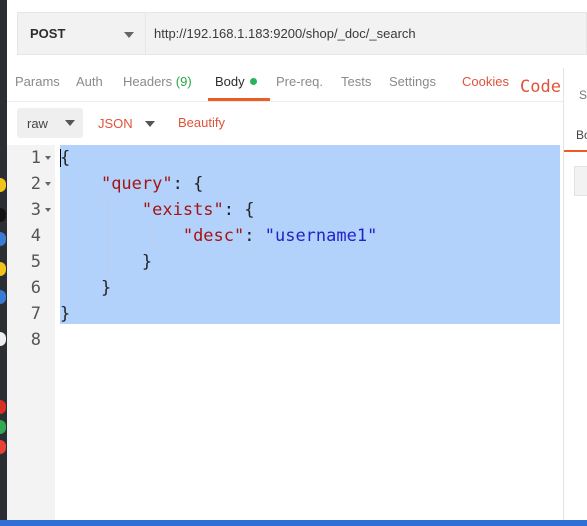 The width and height of the screenshot is (587, 526). I want to click on desktop-dock-strip, so click(3, 263).